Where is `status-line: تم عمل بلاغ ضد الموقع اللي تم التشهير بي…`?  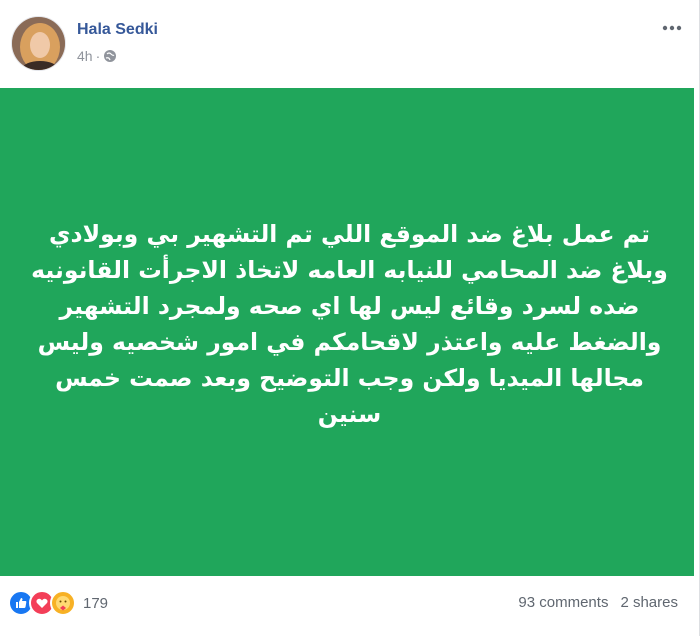 status-line: تم عمل بلاغ ضد الموقع اللي تم التشهير بي… is located at coordinates (349, 234).